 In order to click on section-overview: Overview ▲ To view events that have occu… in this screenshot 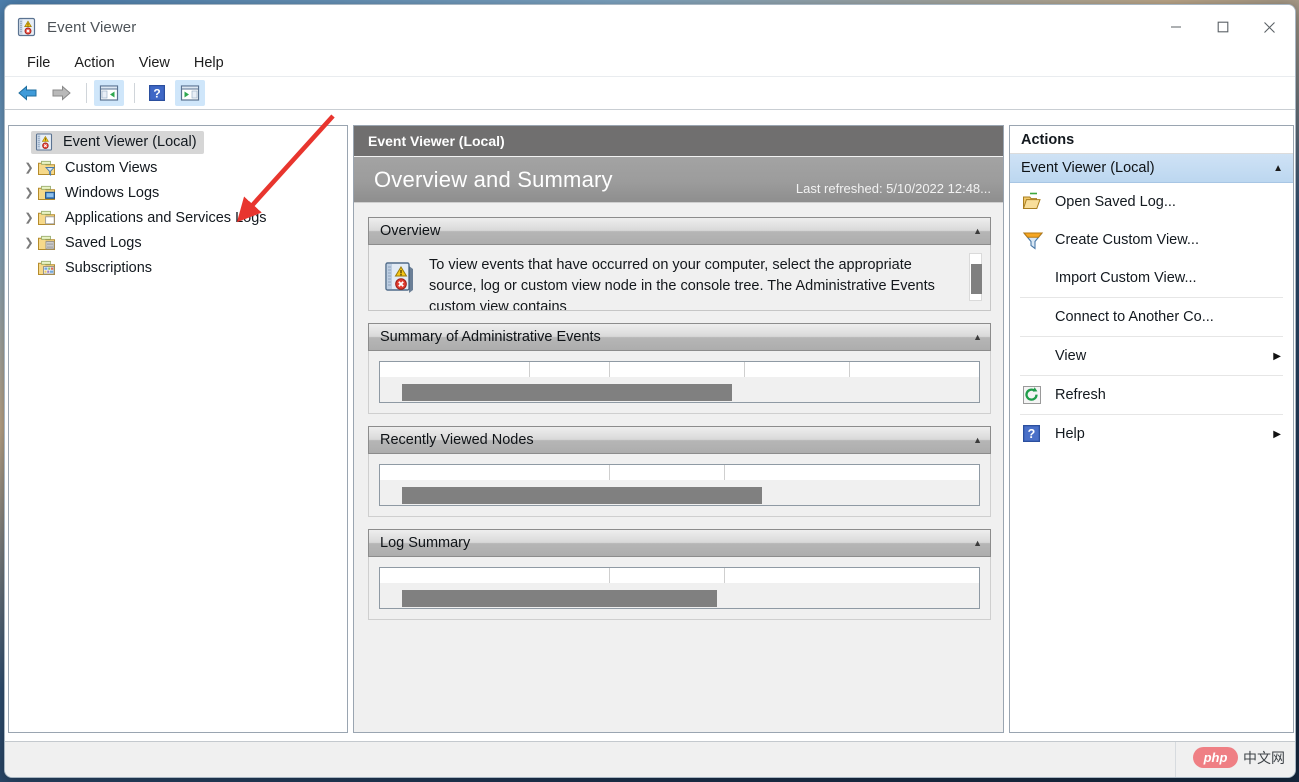, I will do `click(679, 264)`.